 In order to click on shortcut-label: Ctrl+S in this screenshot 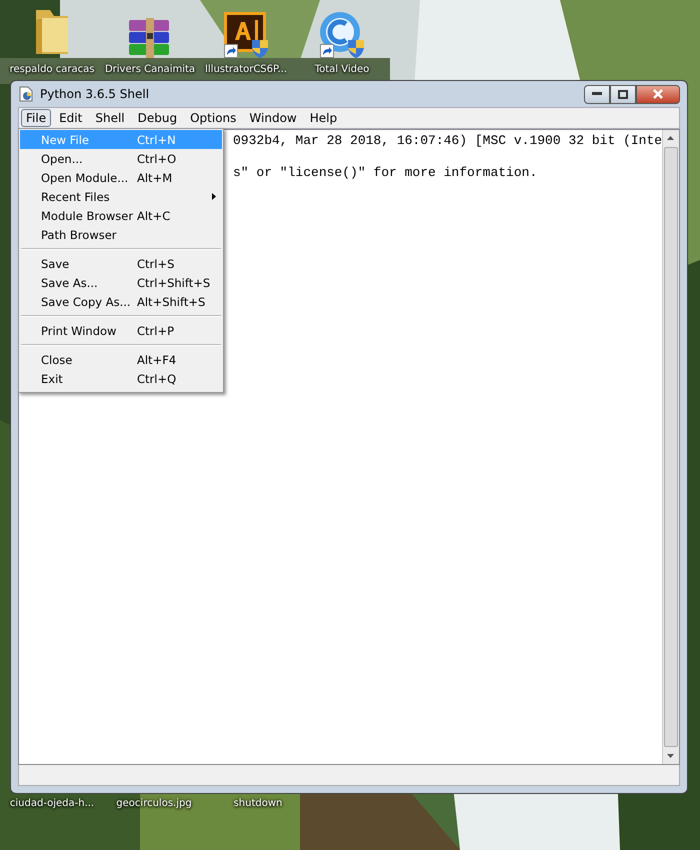, I will do `click(155, 263)`.